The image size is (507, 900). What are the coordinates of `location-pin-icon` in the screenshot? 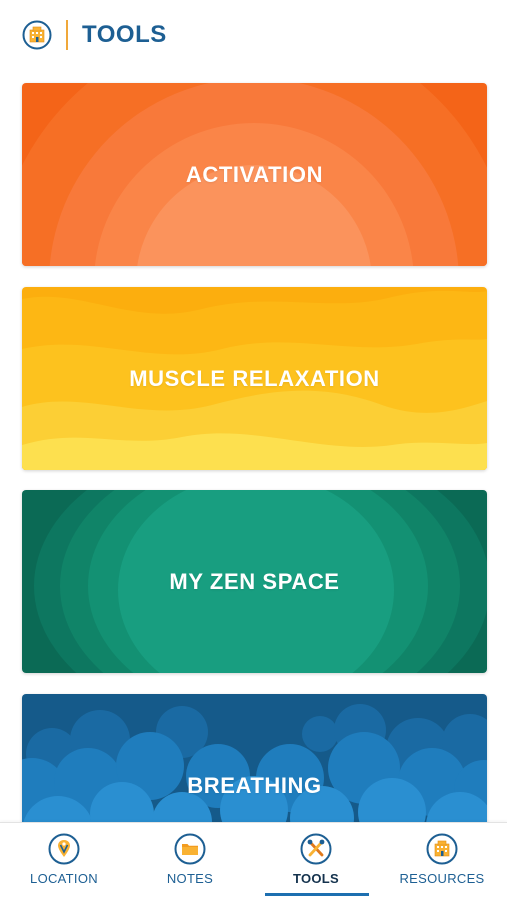 It's located at (64, 849).